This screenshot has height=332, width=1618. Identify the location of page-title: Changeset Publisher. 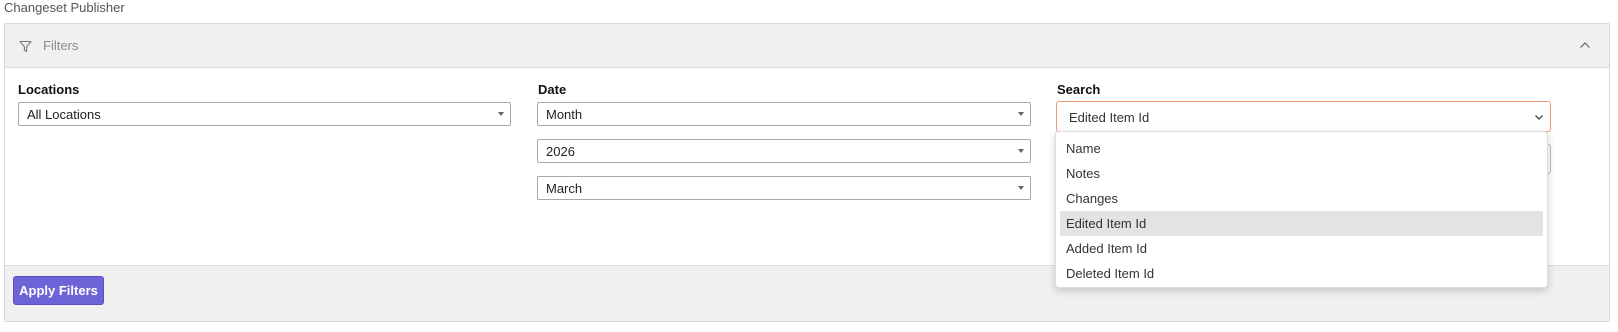
(64, 7).